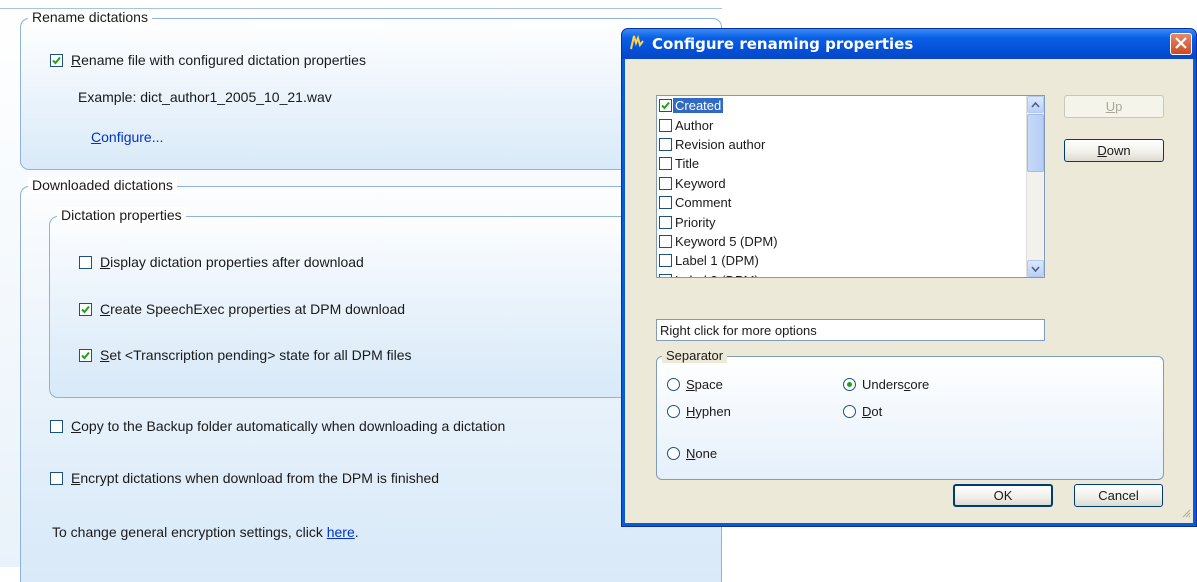 This screenshot has height=582, width=1197. I want to click on rename-example-text: Example: dict_author1_2005_10_21.wav, so click(205, 97).